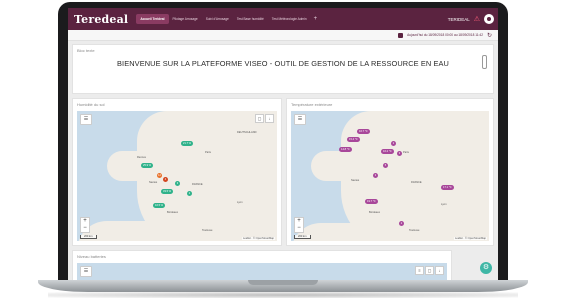 This screenshot has width=566, height=307. Describe the element at coordinates (247, 132) in the screenshot. I see `city-label: DEUTSCHLAND` at that location.